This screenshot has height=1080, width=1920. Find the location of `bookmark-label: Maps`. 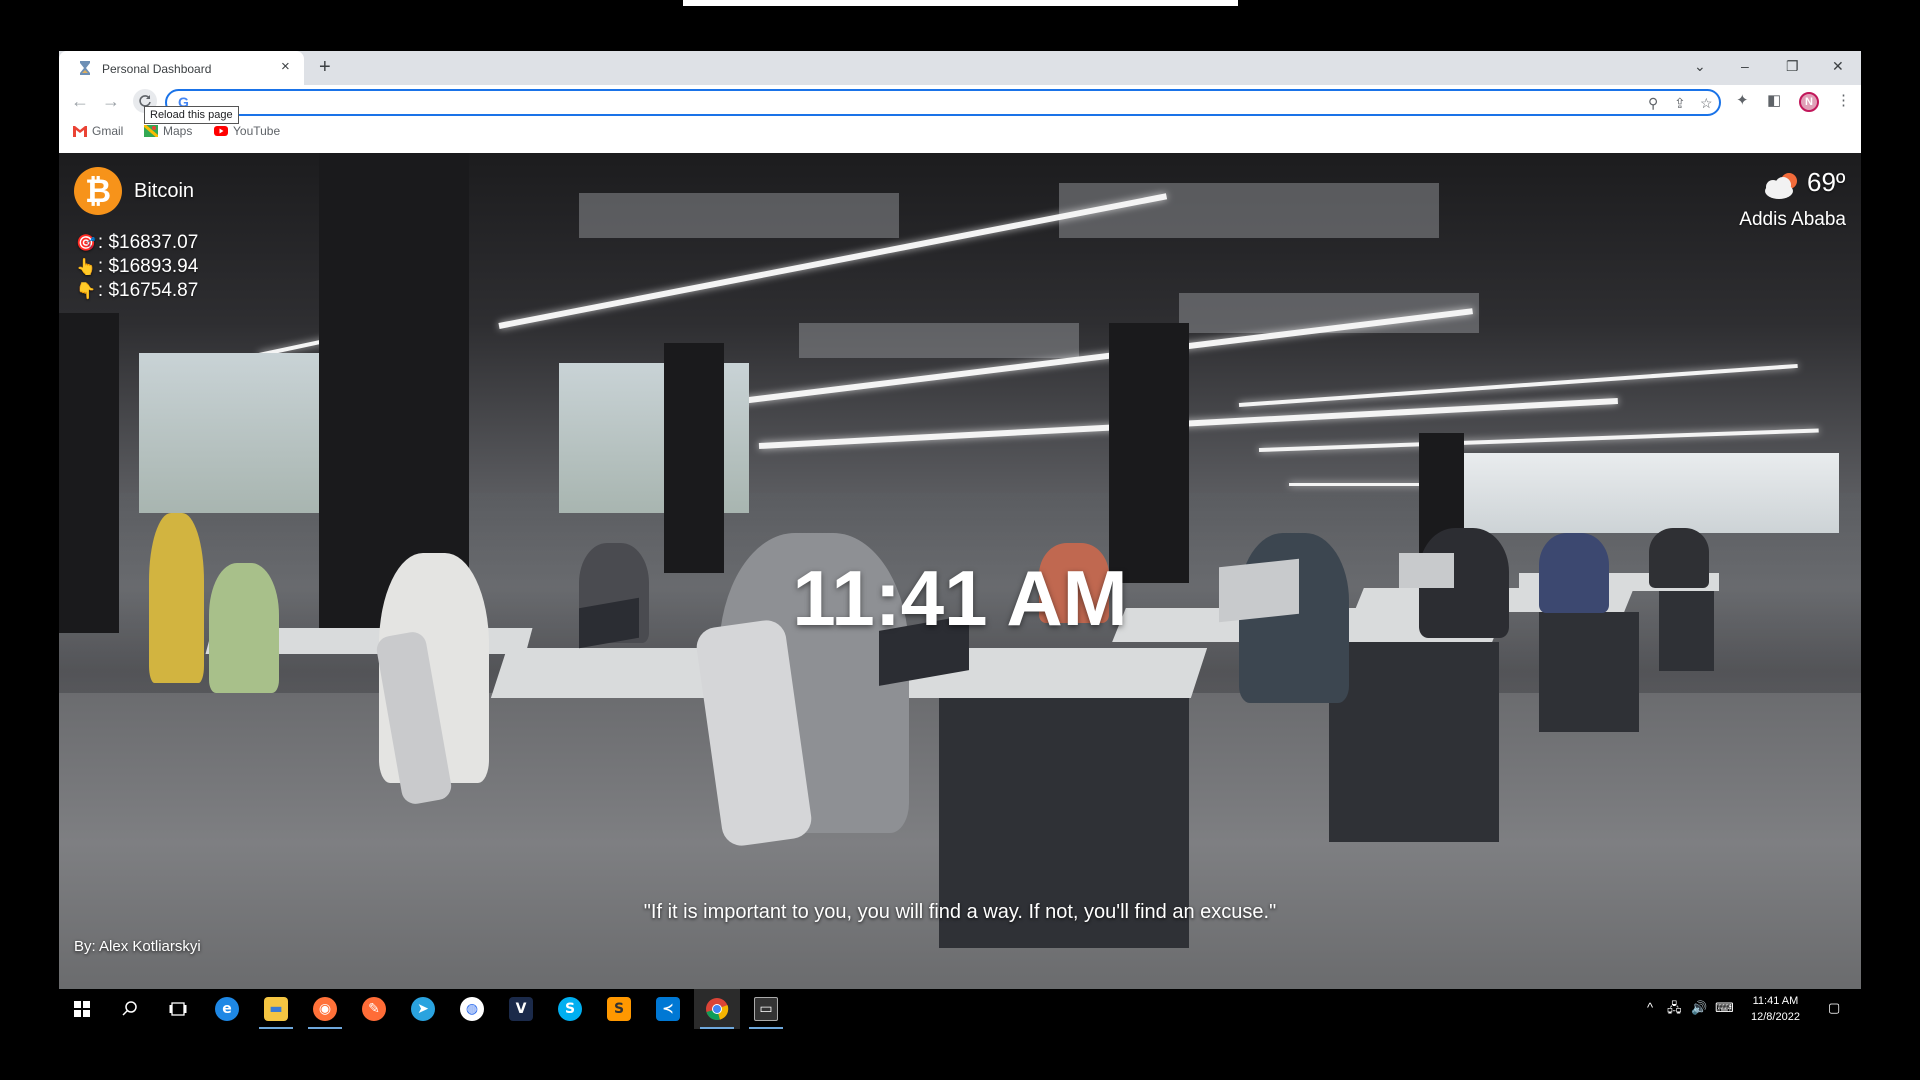

bookmark-label: Maps is located at coordinates (178, 131).